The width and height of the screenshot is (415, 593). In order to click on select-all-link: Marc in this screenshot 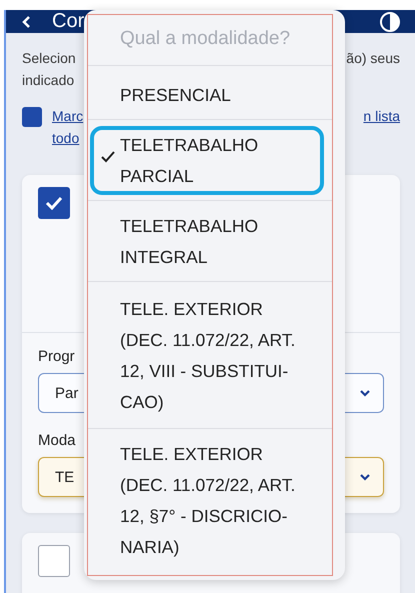, I will do `click(68, 116)`.